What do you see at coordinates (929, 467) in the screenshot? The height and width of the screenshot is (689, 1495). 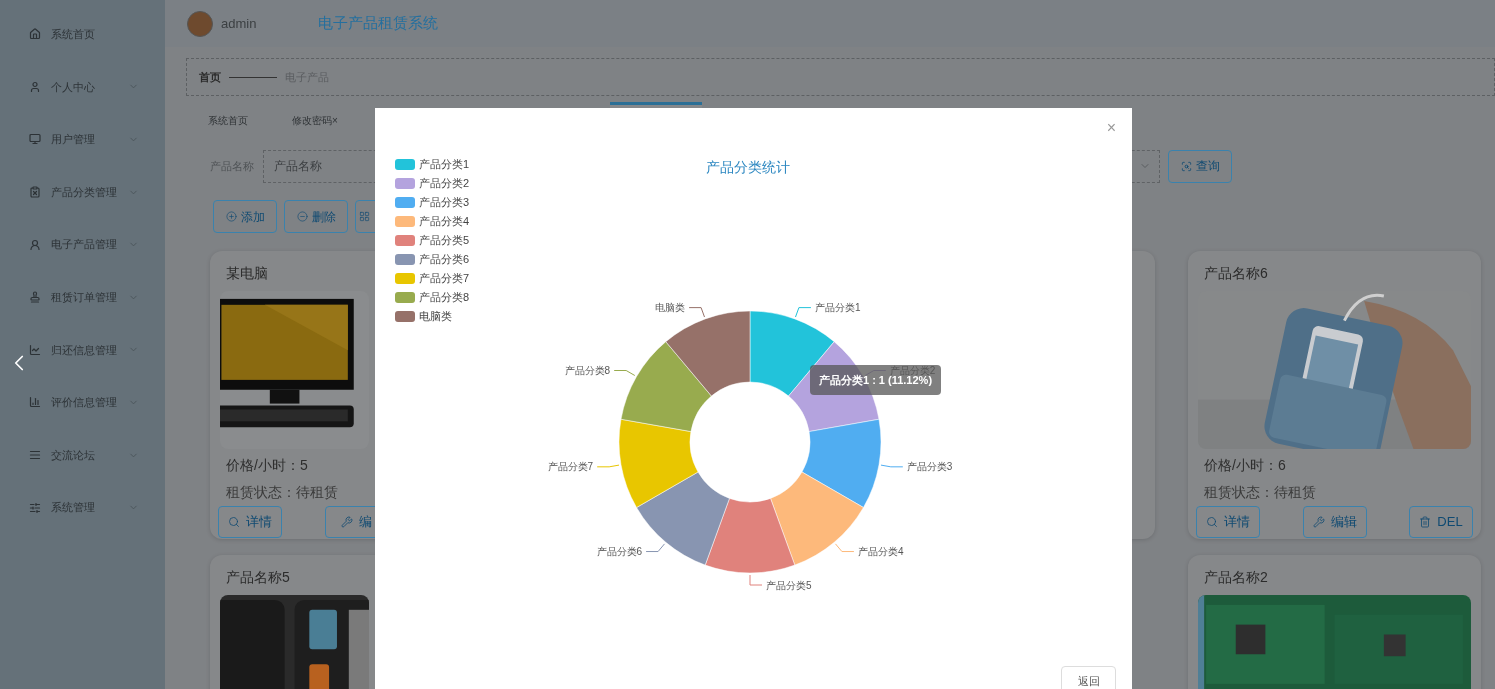 I see `slice-label: 产品分类3` at bounding box center [929, 467].